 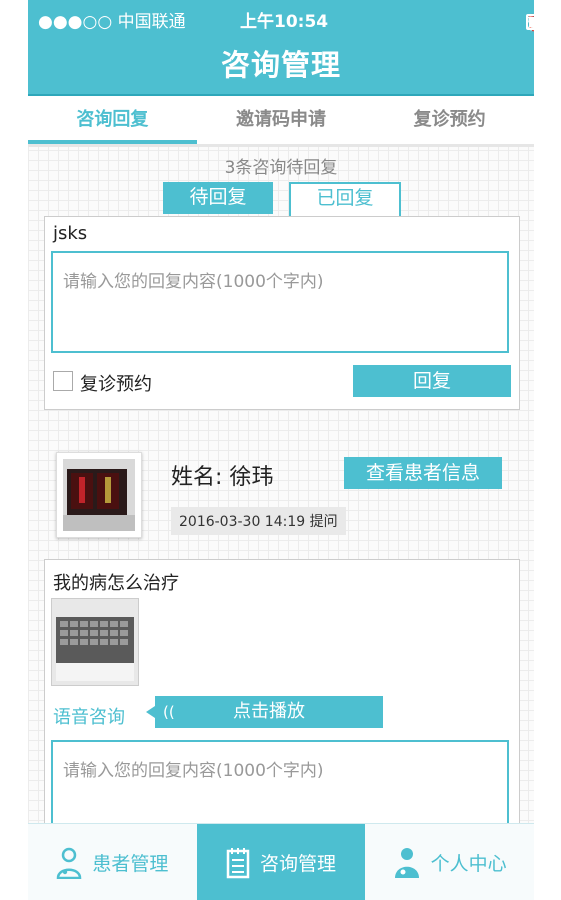 I want to click on clock: 上午10:54, so click(x=284, y=22).